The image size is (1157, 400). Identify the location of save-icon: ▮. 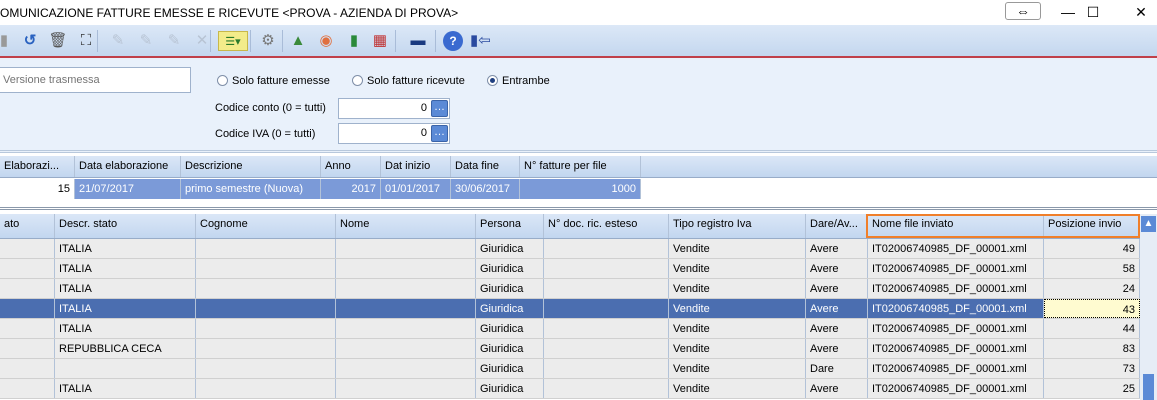
(7, 41).